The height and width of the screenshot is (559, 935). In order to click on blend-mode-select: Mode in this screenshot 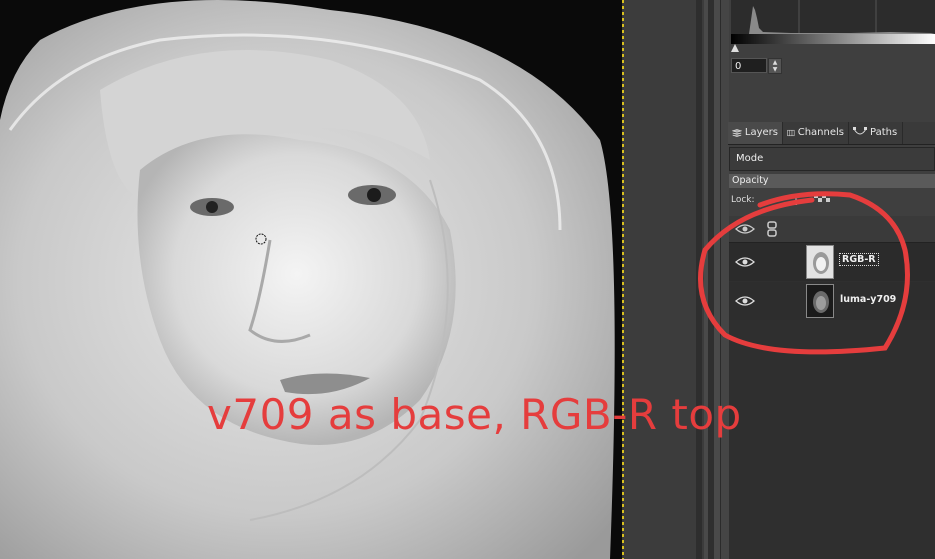, I will do `click(832, 159)`.